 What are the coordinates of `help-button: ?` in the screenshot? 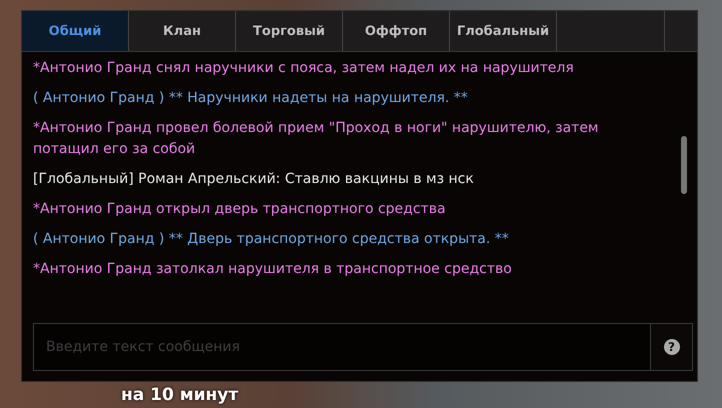 It's located at (671, 347).